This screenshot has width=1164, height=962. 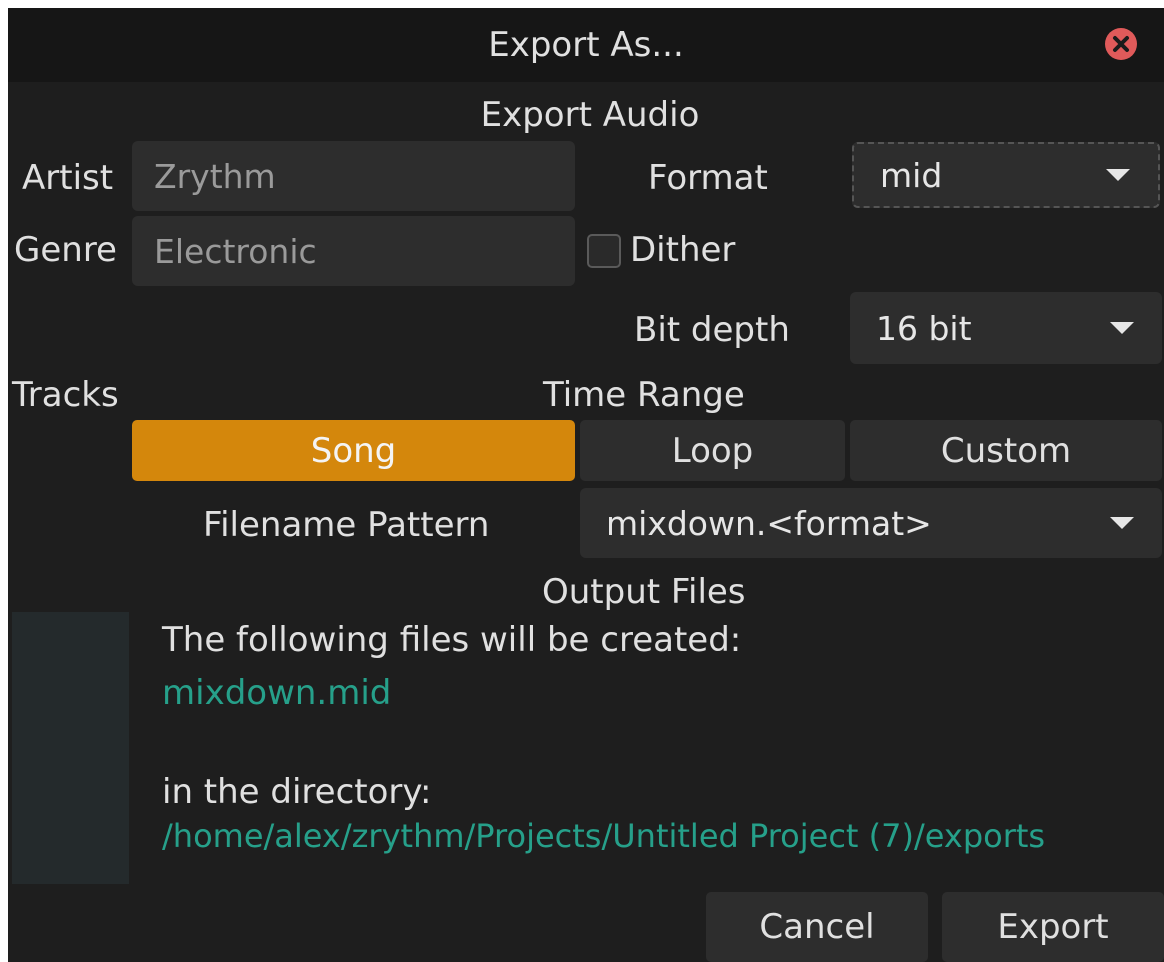 I want to click on time-range-song-button: Song, so click(x=353, y=450).